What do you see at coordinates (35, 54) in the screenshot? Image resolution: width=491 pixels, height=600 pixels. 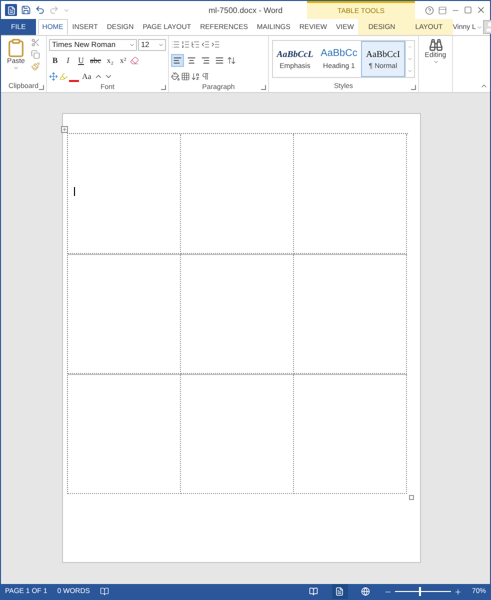 I see `copy-icon` at bounding box center [35, 54].